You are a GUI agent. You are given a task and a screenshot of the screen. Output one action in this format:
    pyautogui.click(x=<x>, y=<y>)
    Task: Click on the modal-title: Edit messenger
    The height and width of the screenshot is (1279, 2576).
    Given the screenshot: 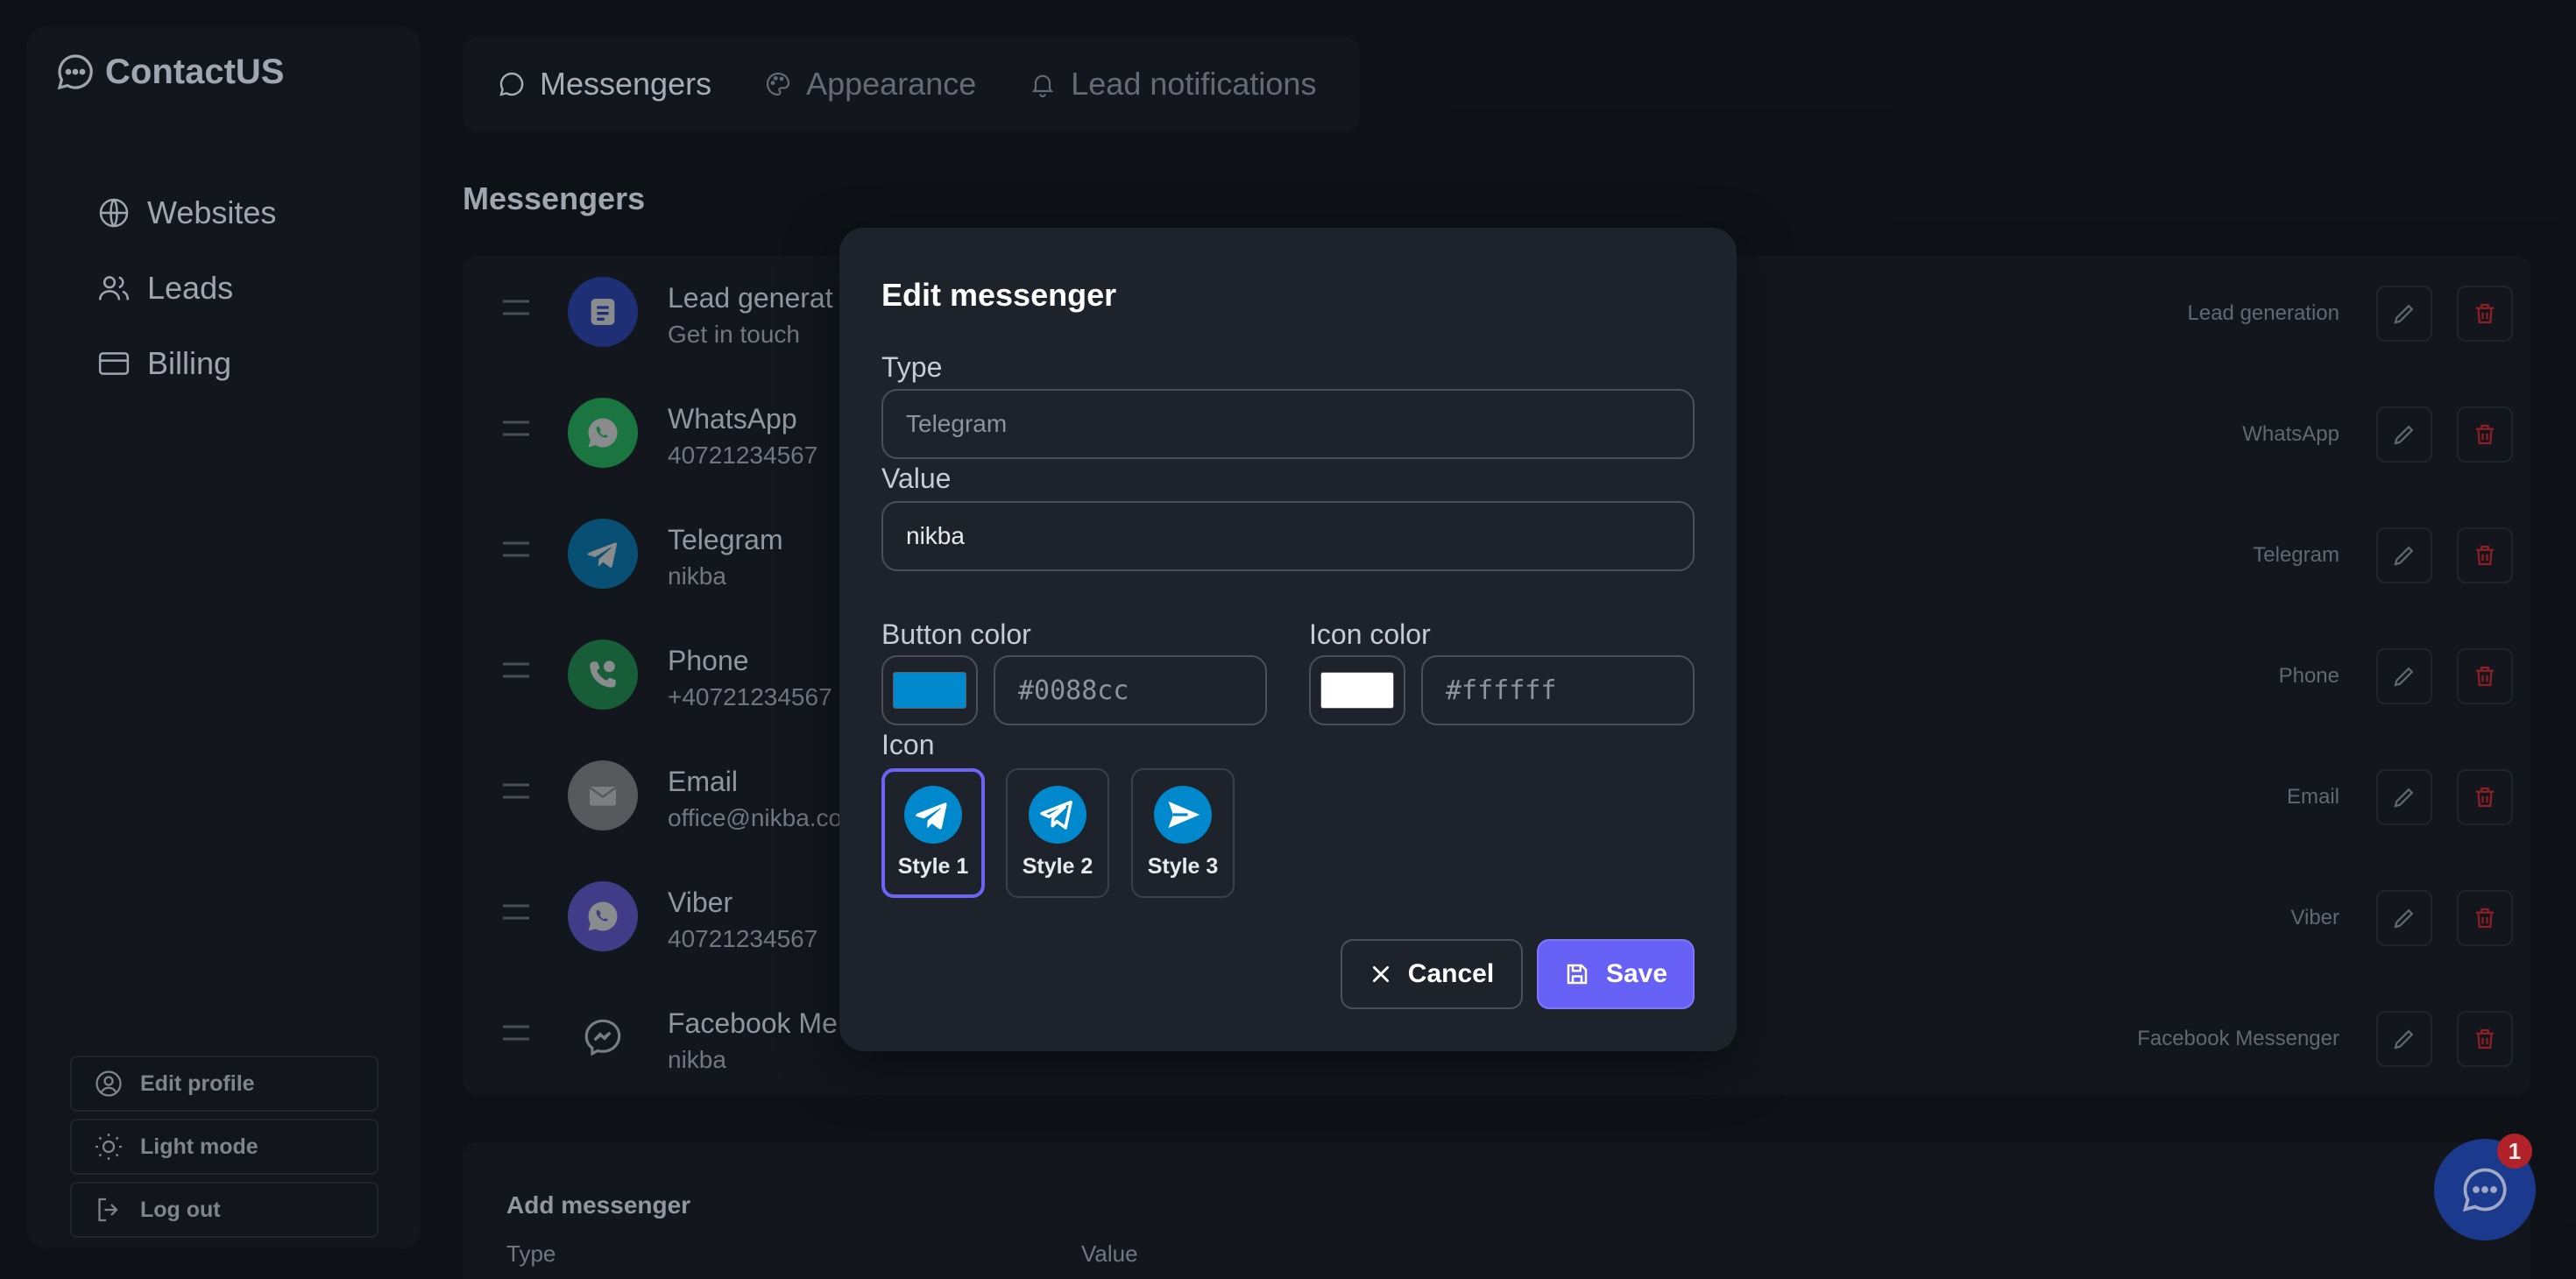 What is the action you would take?
    pyautogui.click(x=999, y=295)
    